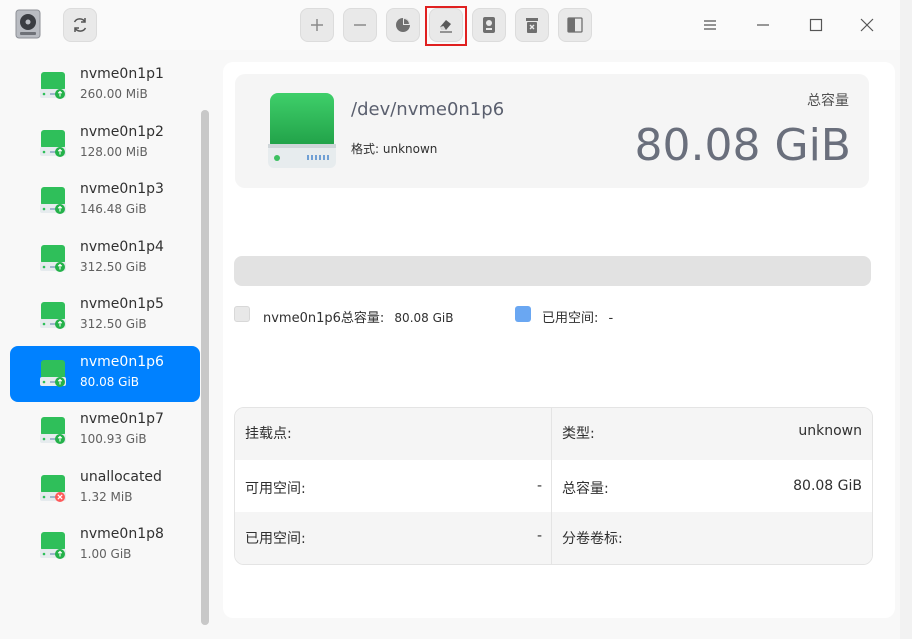  I want to click on partition-name: nvme0n1p4, so click(122, 246).